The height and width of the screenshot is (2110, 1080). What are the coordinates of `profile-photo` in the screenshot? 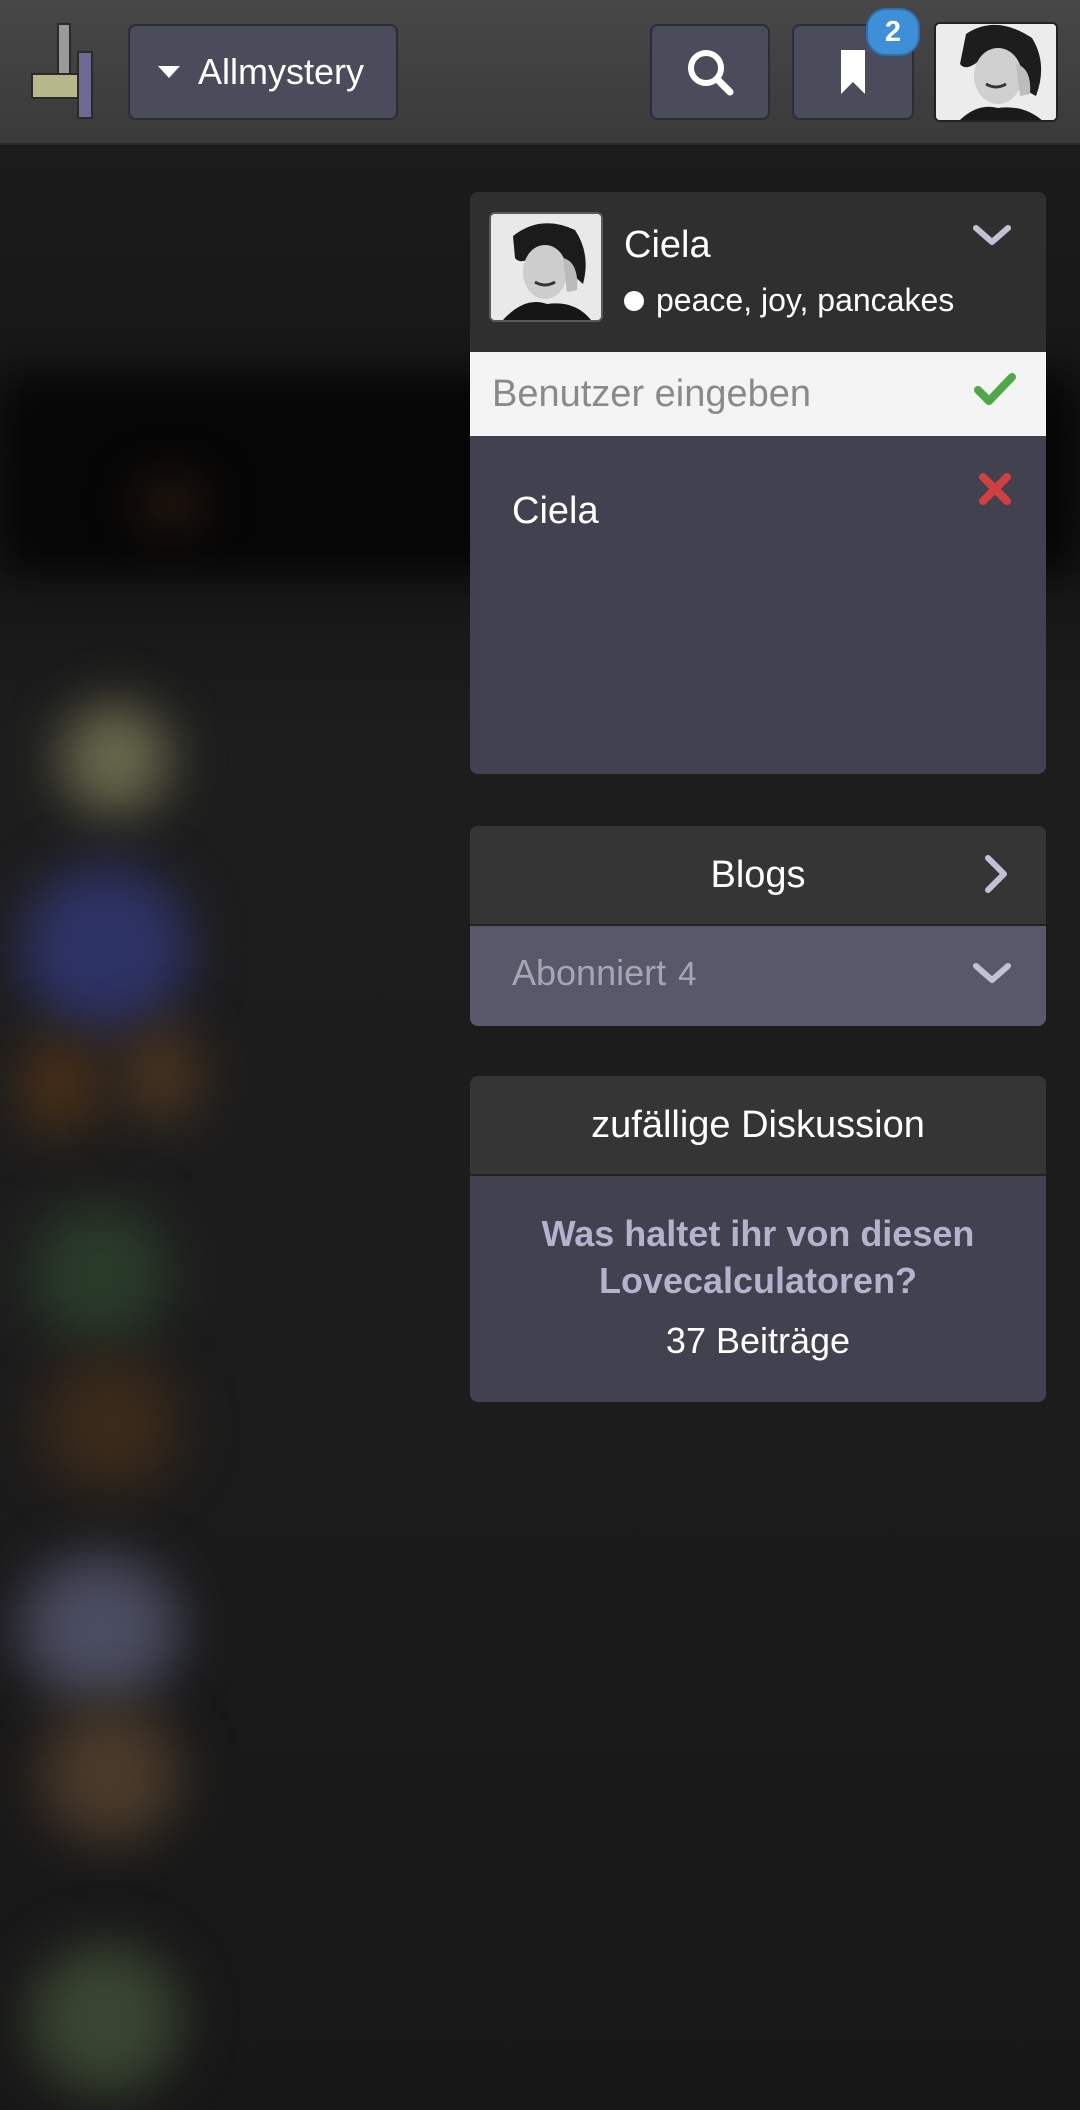 It's located at (546, 267).